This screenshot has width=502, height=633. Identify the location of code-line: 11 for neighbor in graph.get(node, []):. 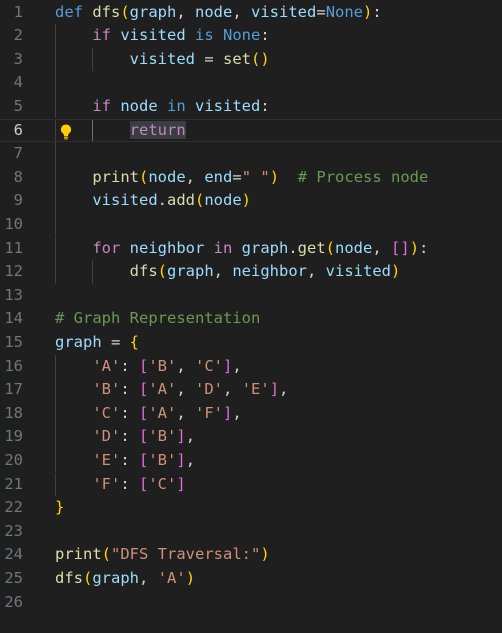
(251, 248).